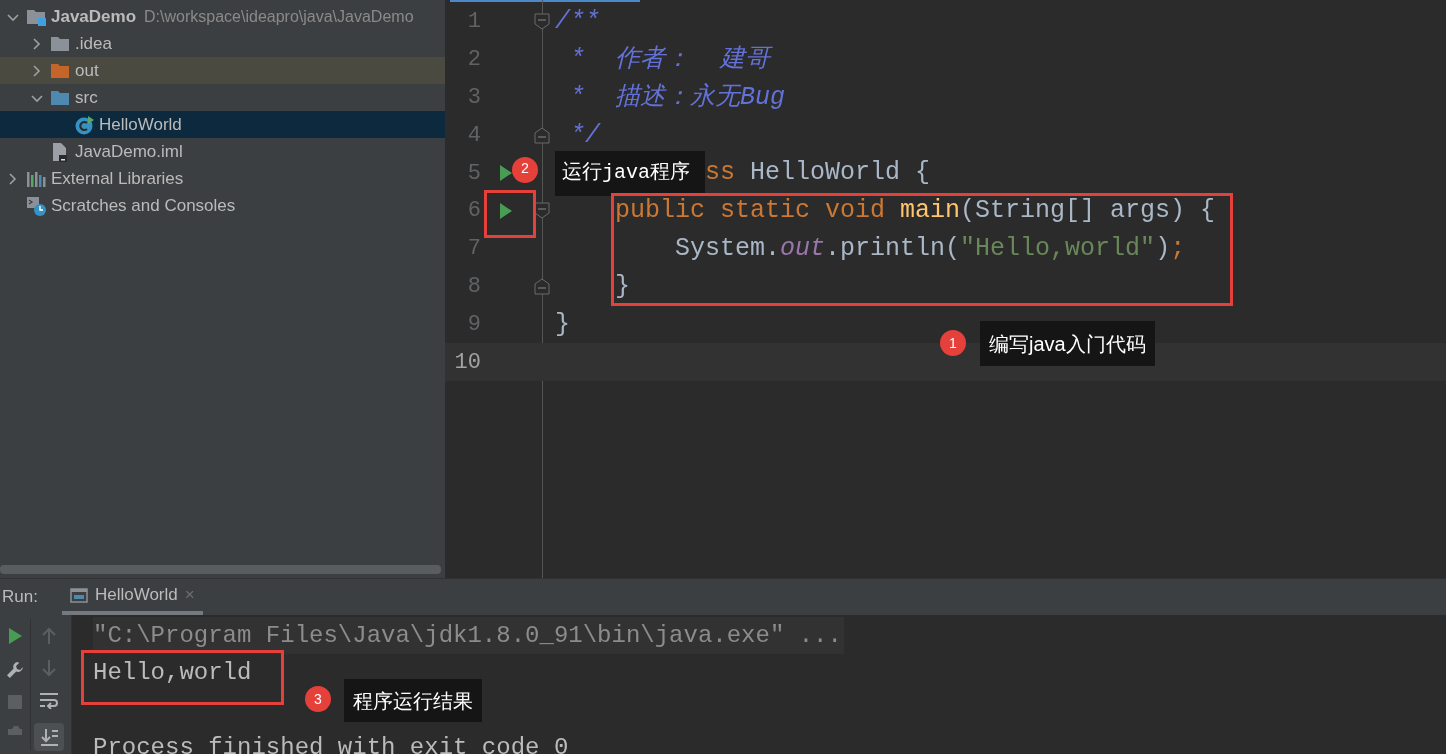  I want to click on wrench-icon, so click(15, 670).